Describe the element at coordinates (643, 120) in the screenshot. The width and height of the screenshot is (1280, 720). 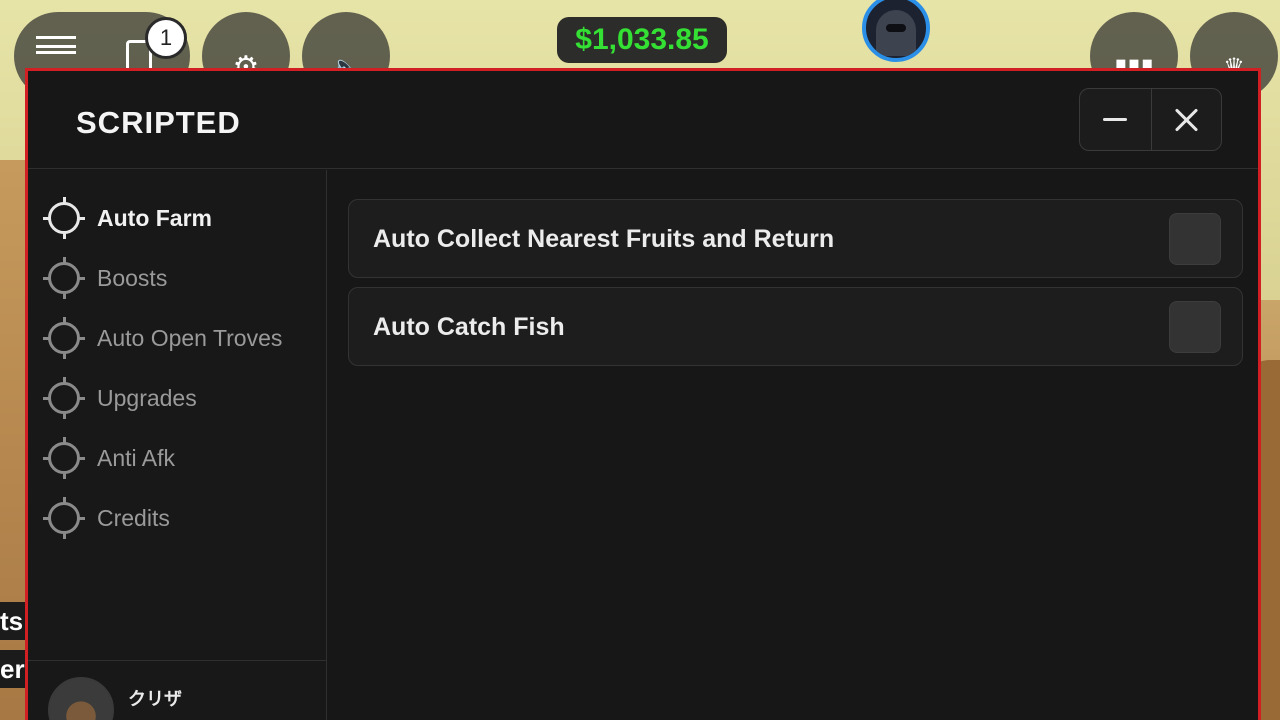
I see `window-header: SCRIPTED` at that location.